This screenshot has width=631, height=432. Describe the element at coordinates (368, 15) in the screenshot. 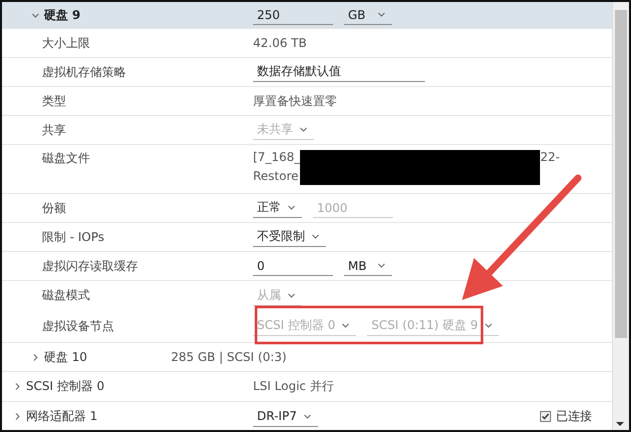

I see `dropdown: GB` at that location.